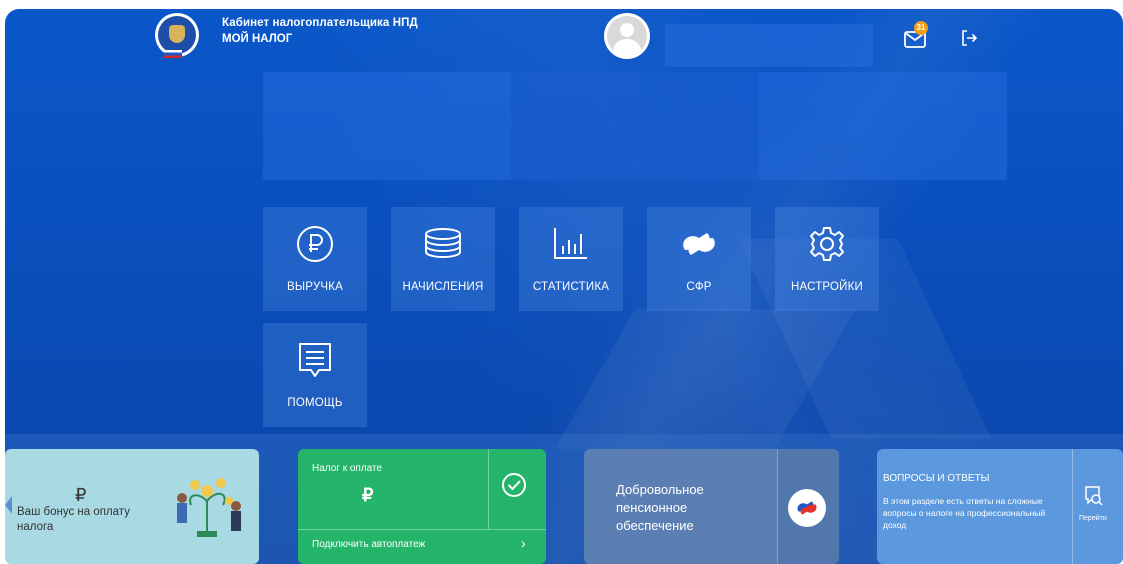  I want to click on ruble-circle-icon, so click(315, 244).